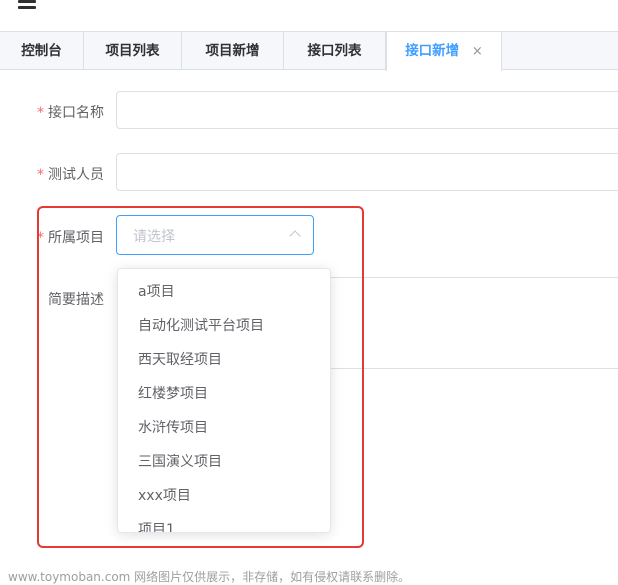 The image size is (618, 585). What do you see at coordinates (76, 175) in the screenshot?
I see `label-text: 测试人员` at bounding box center [76, 175].